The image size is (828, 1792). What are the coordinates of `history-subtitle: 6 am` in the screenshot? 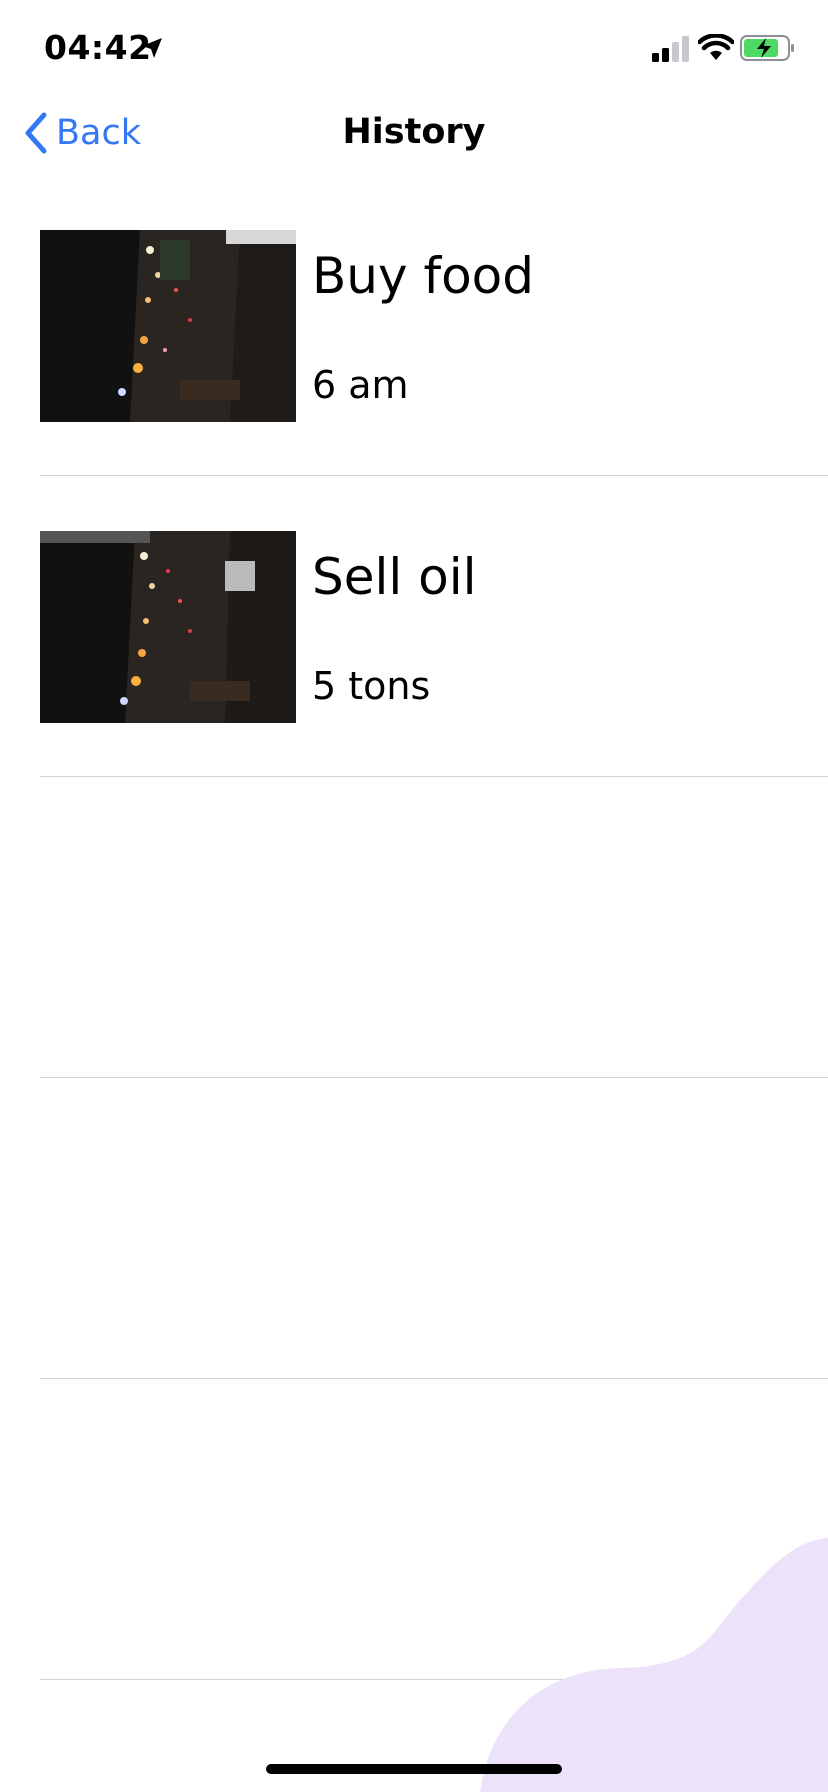 It's located at (360, 385).